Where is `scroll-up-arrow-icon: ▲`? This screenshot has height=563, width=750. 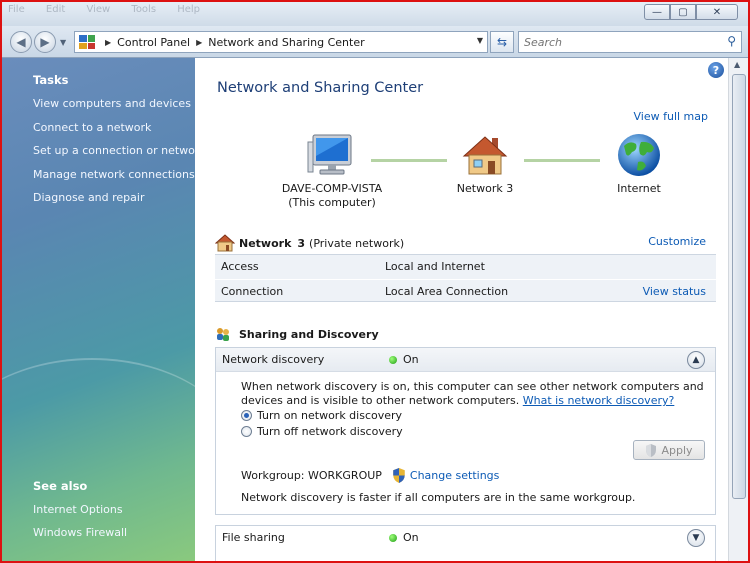 scroll-up-arrow-icon: ▲ is located at coordinates (737, 64).